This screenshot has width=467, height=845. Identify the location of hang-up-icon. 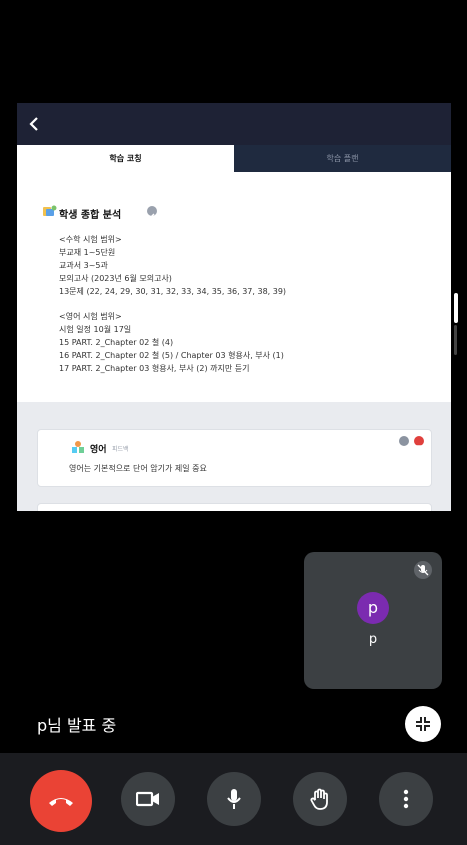
(61, 802).